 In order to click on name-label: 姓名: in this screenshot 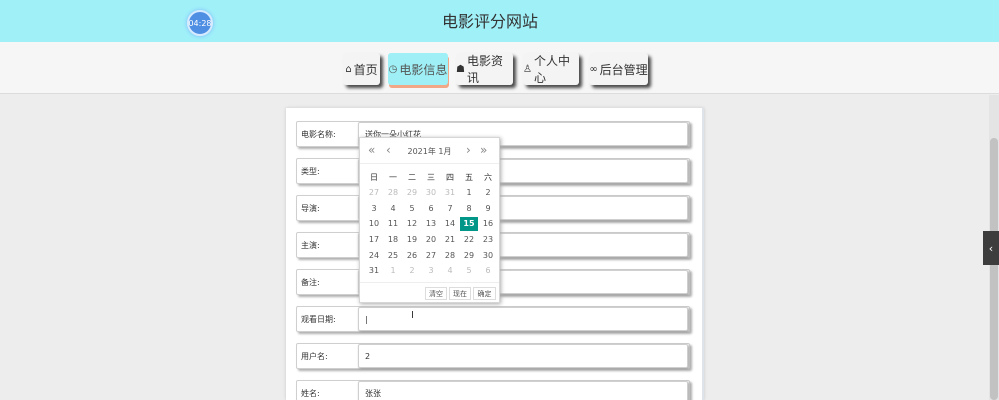, I will do `click(310, 393)`.